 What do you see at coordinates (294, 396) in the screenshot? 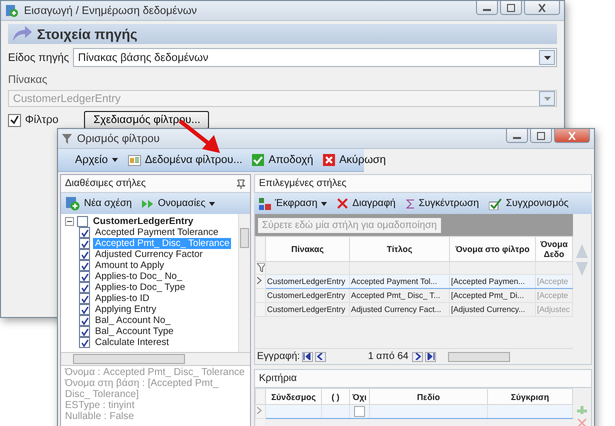
I see `column-header: Σύνδεσμος` at bounding box center [294, 396].